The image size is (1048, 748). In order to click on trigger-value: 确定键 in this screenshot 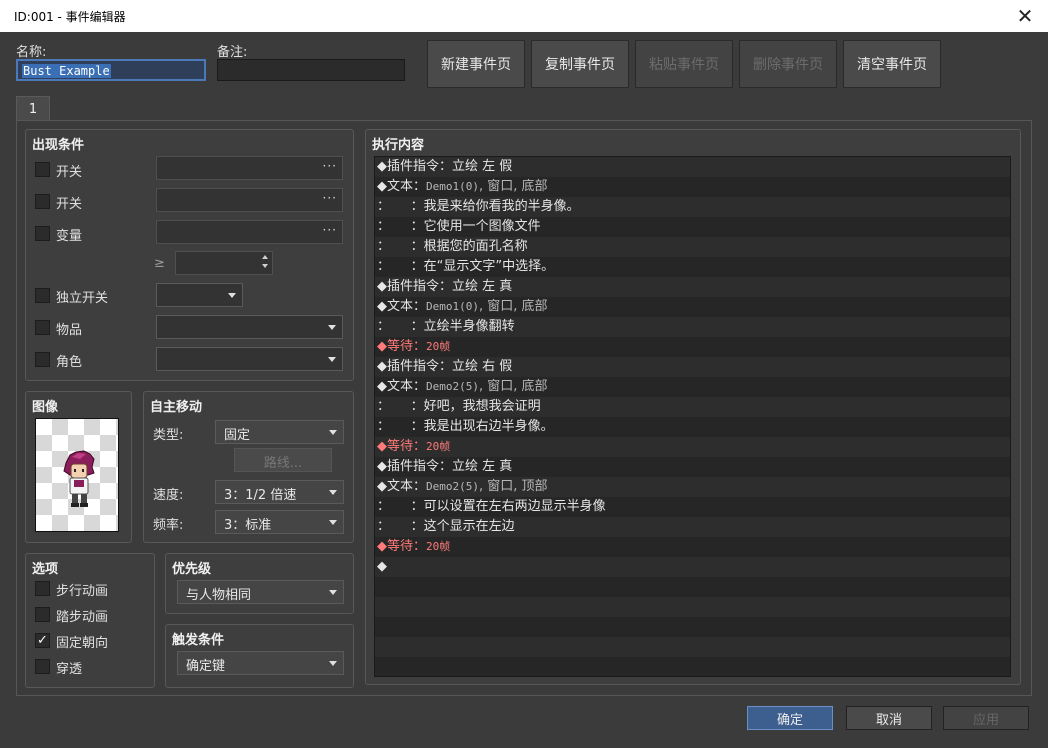, I will do `click(206, 666)`.